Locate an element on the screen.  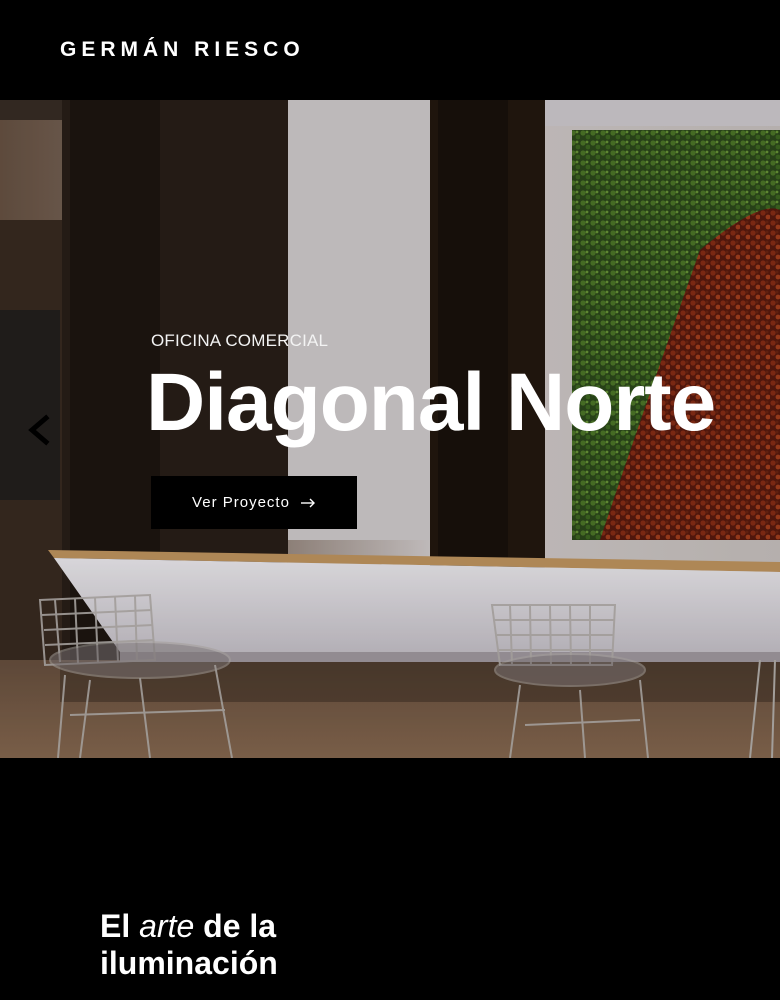
intro-heading-part2: de la is located at coordinates (240, 926).